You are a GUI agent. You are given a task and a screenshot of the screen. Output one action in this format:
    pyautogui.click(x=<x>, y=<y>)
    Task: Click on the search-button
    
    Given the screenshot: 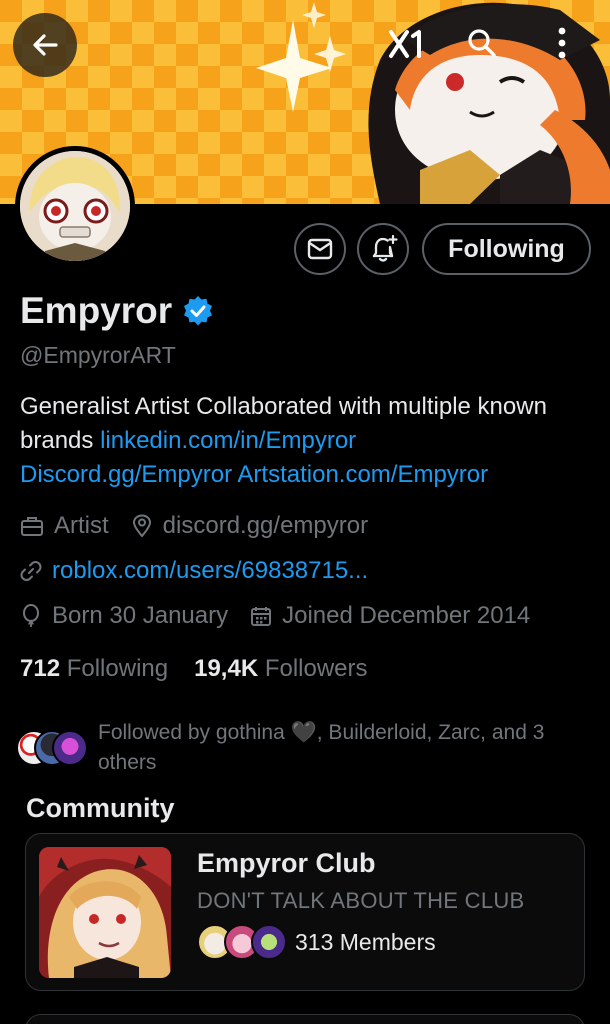 What is the action you would take?
    pyautogui.click(x=482, y=43)
    